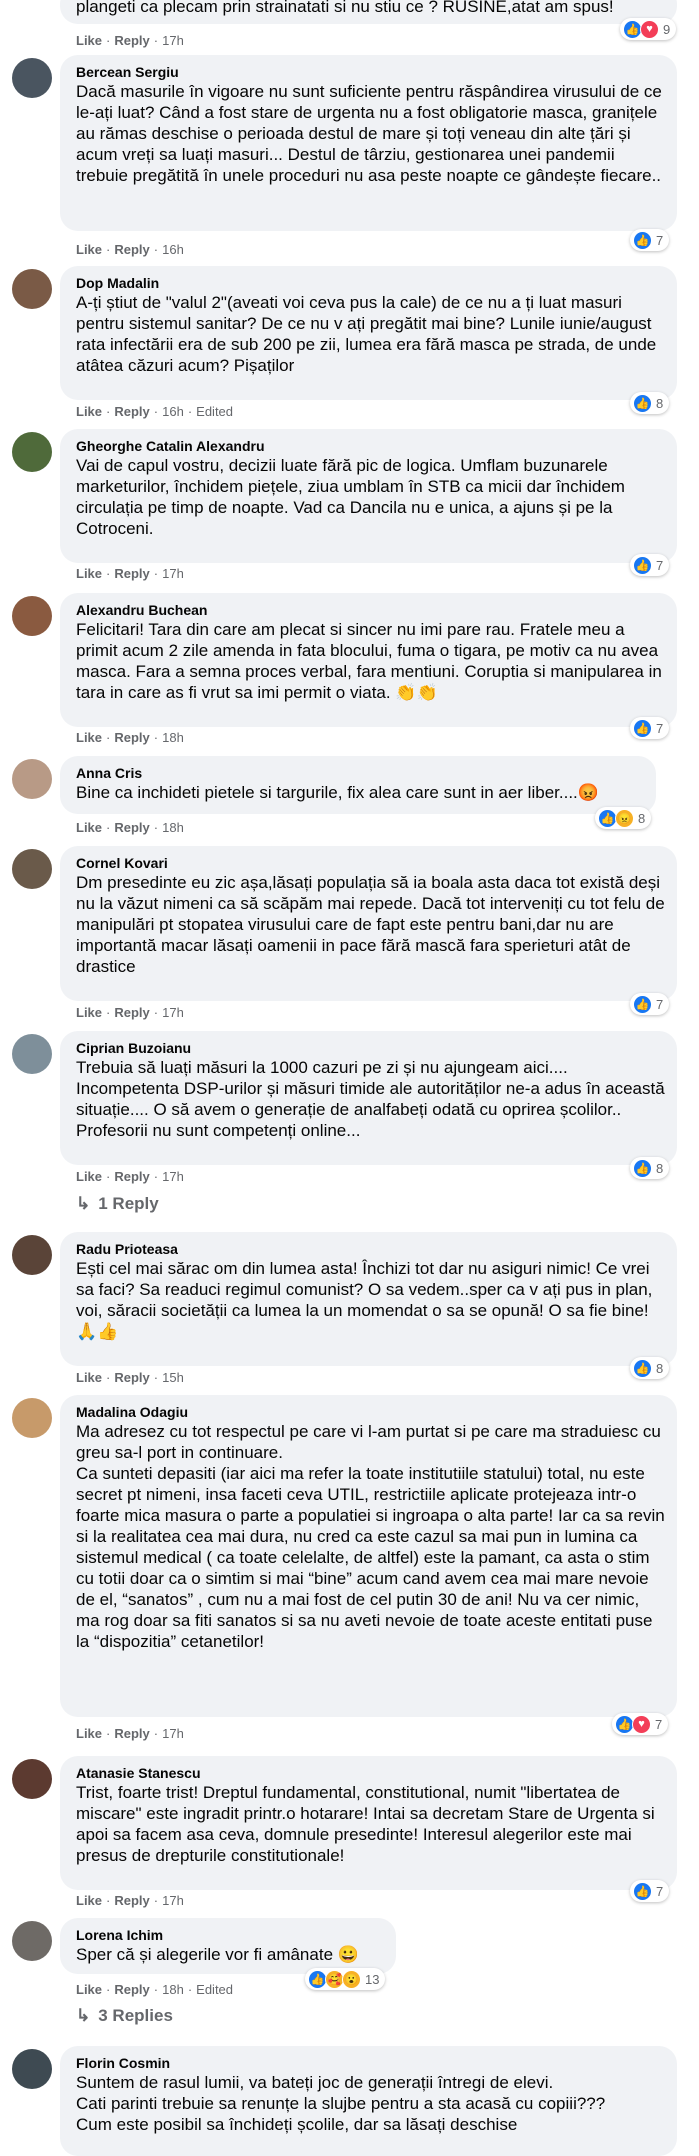 The width and height of the screenshot is (699, 2156). Describe the element at coordinates (370, 72) in the screenshot. I see `comment-author: Bercean Sergiu` at that location.